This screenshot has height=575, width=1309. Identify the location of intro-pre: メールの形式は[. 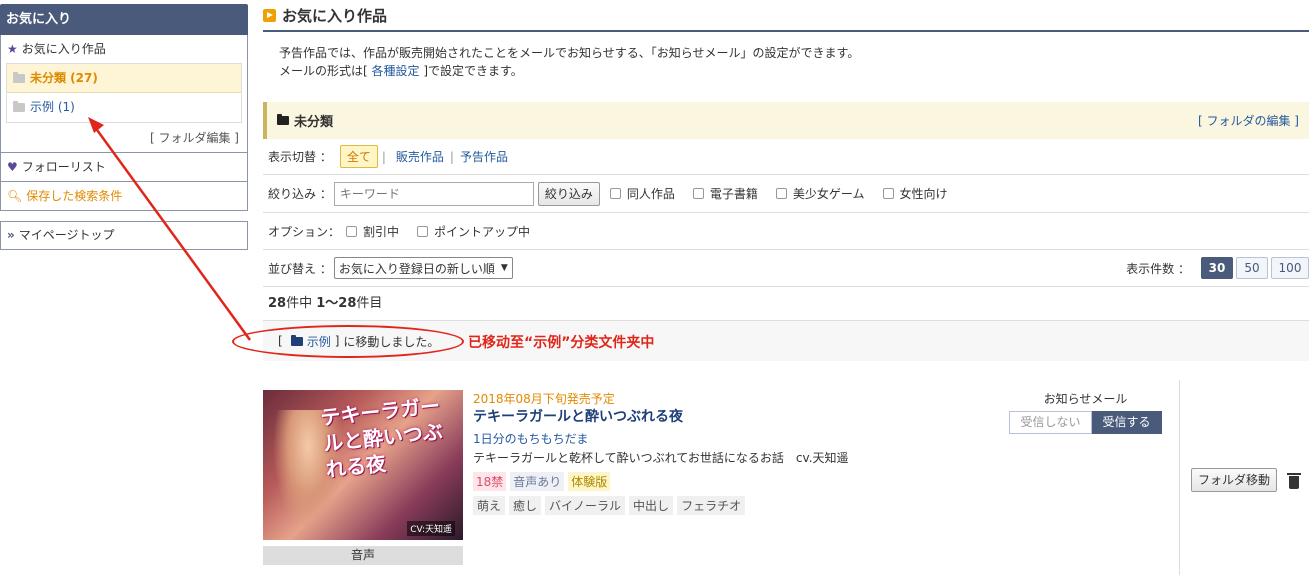
(325, 71).